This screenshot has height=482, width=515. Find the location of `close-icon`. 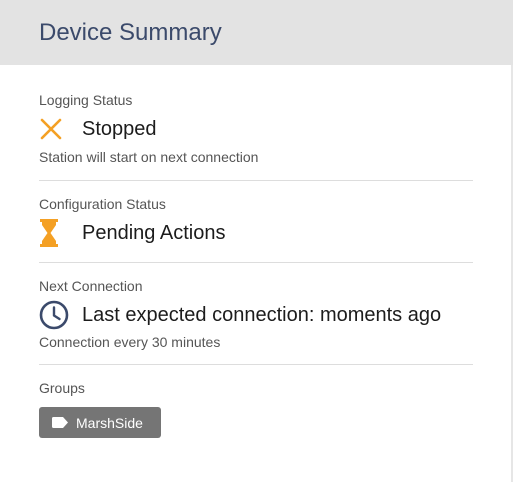

close-icon is located at coordinates (56, 129).